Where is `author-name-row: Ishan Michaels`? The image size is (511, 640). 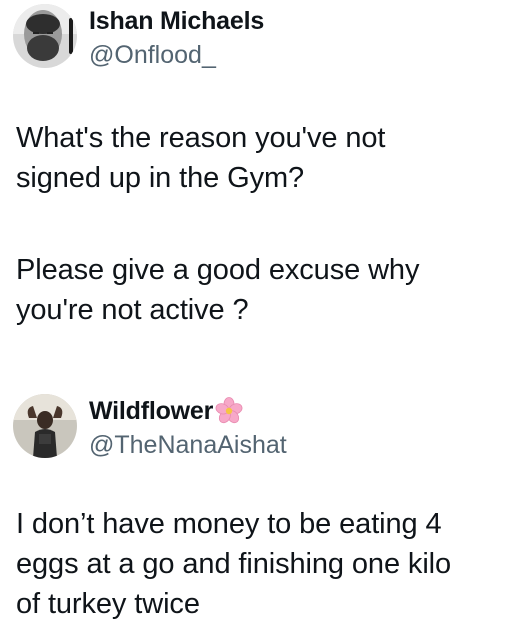
author-name-row: Ishan Michaels is located at coordinates (176, 21).